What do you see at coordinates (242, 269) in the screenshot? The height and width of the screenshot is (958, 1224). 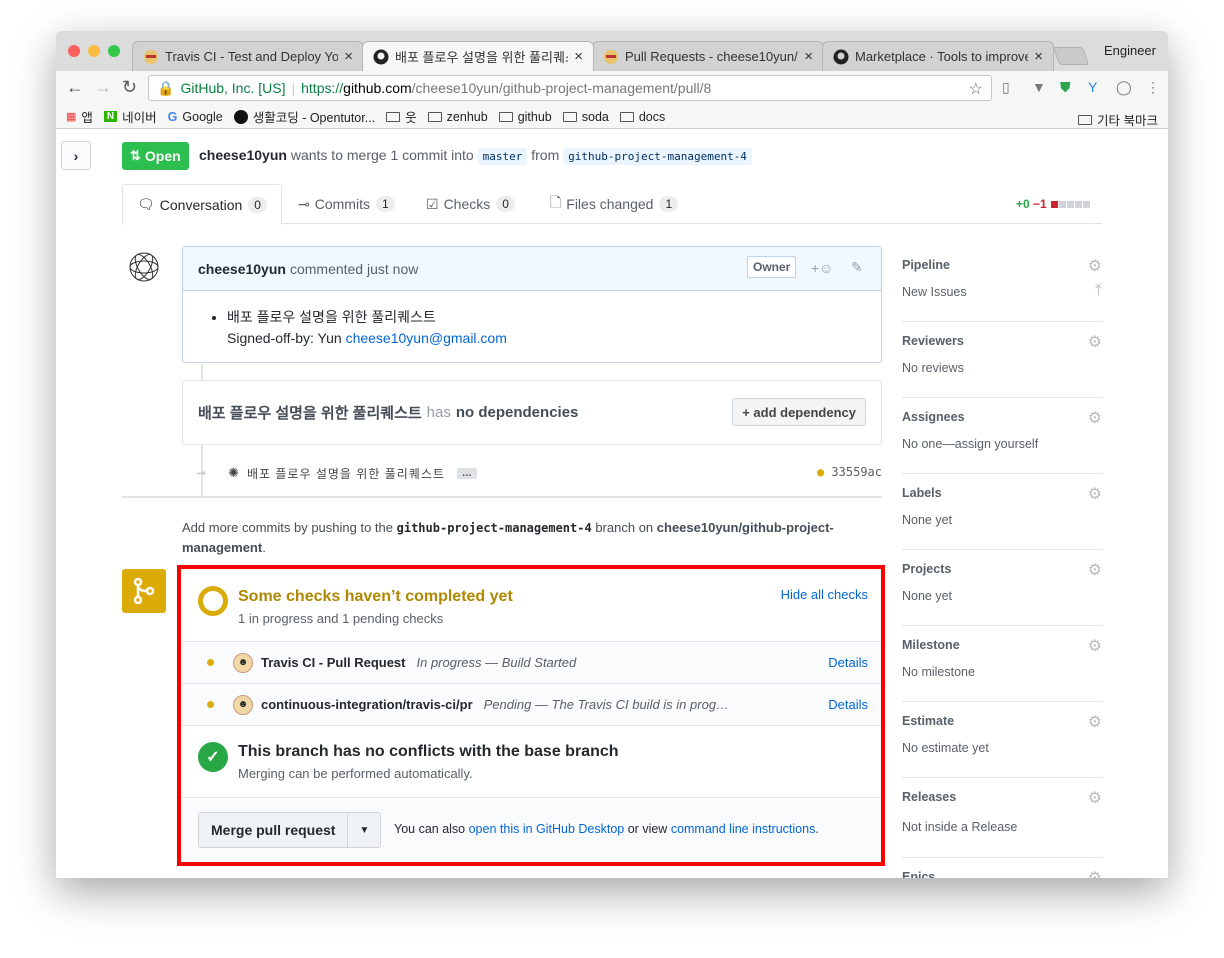 I see `comment-author: cheese10yun` at bounding box center [242, 269].